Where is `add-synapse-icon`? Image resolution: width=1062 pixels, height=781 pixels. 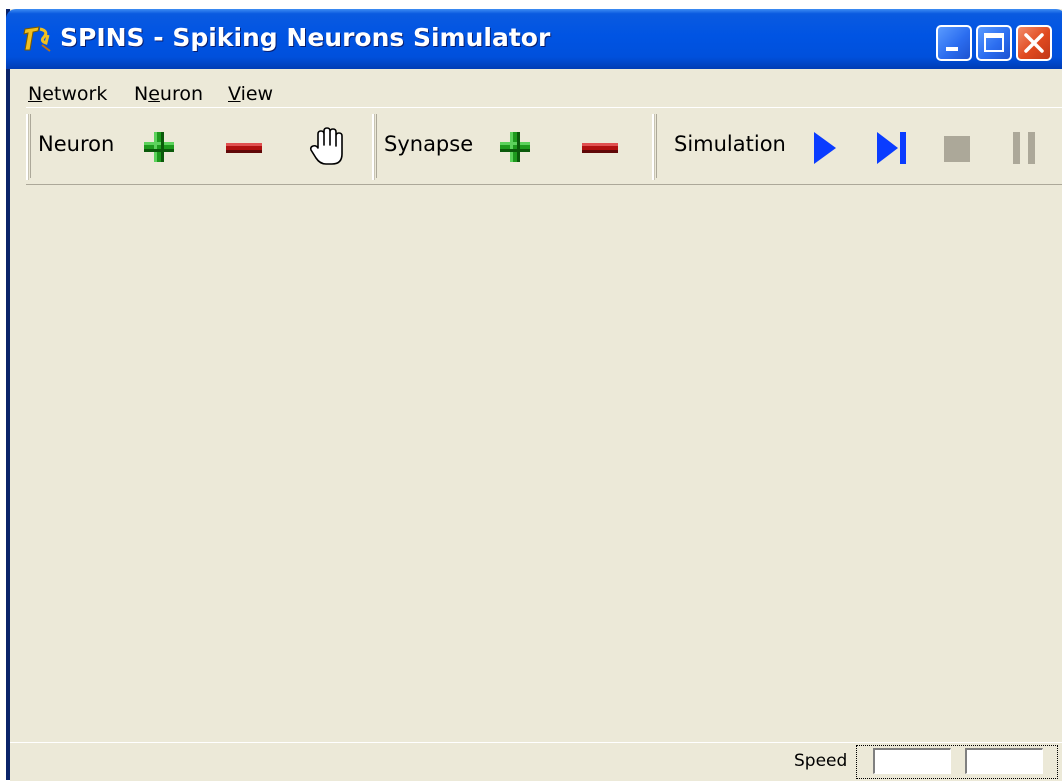
add-synapse-icon is located at coordinates (515, 147).